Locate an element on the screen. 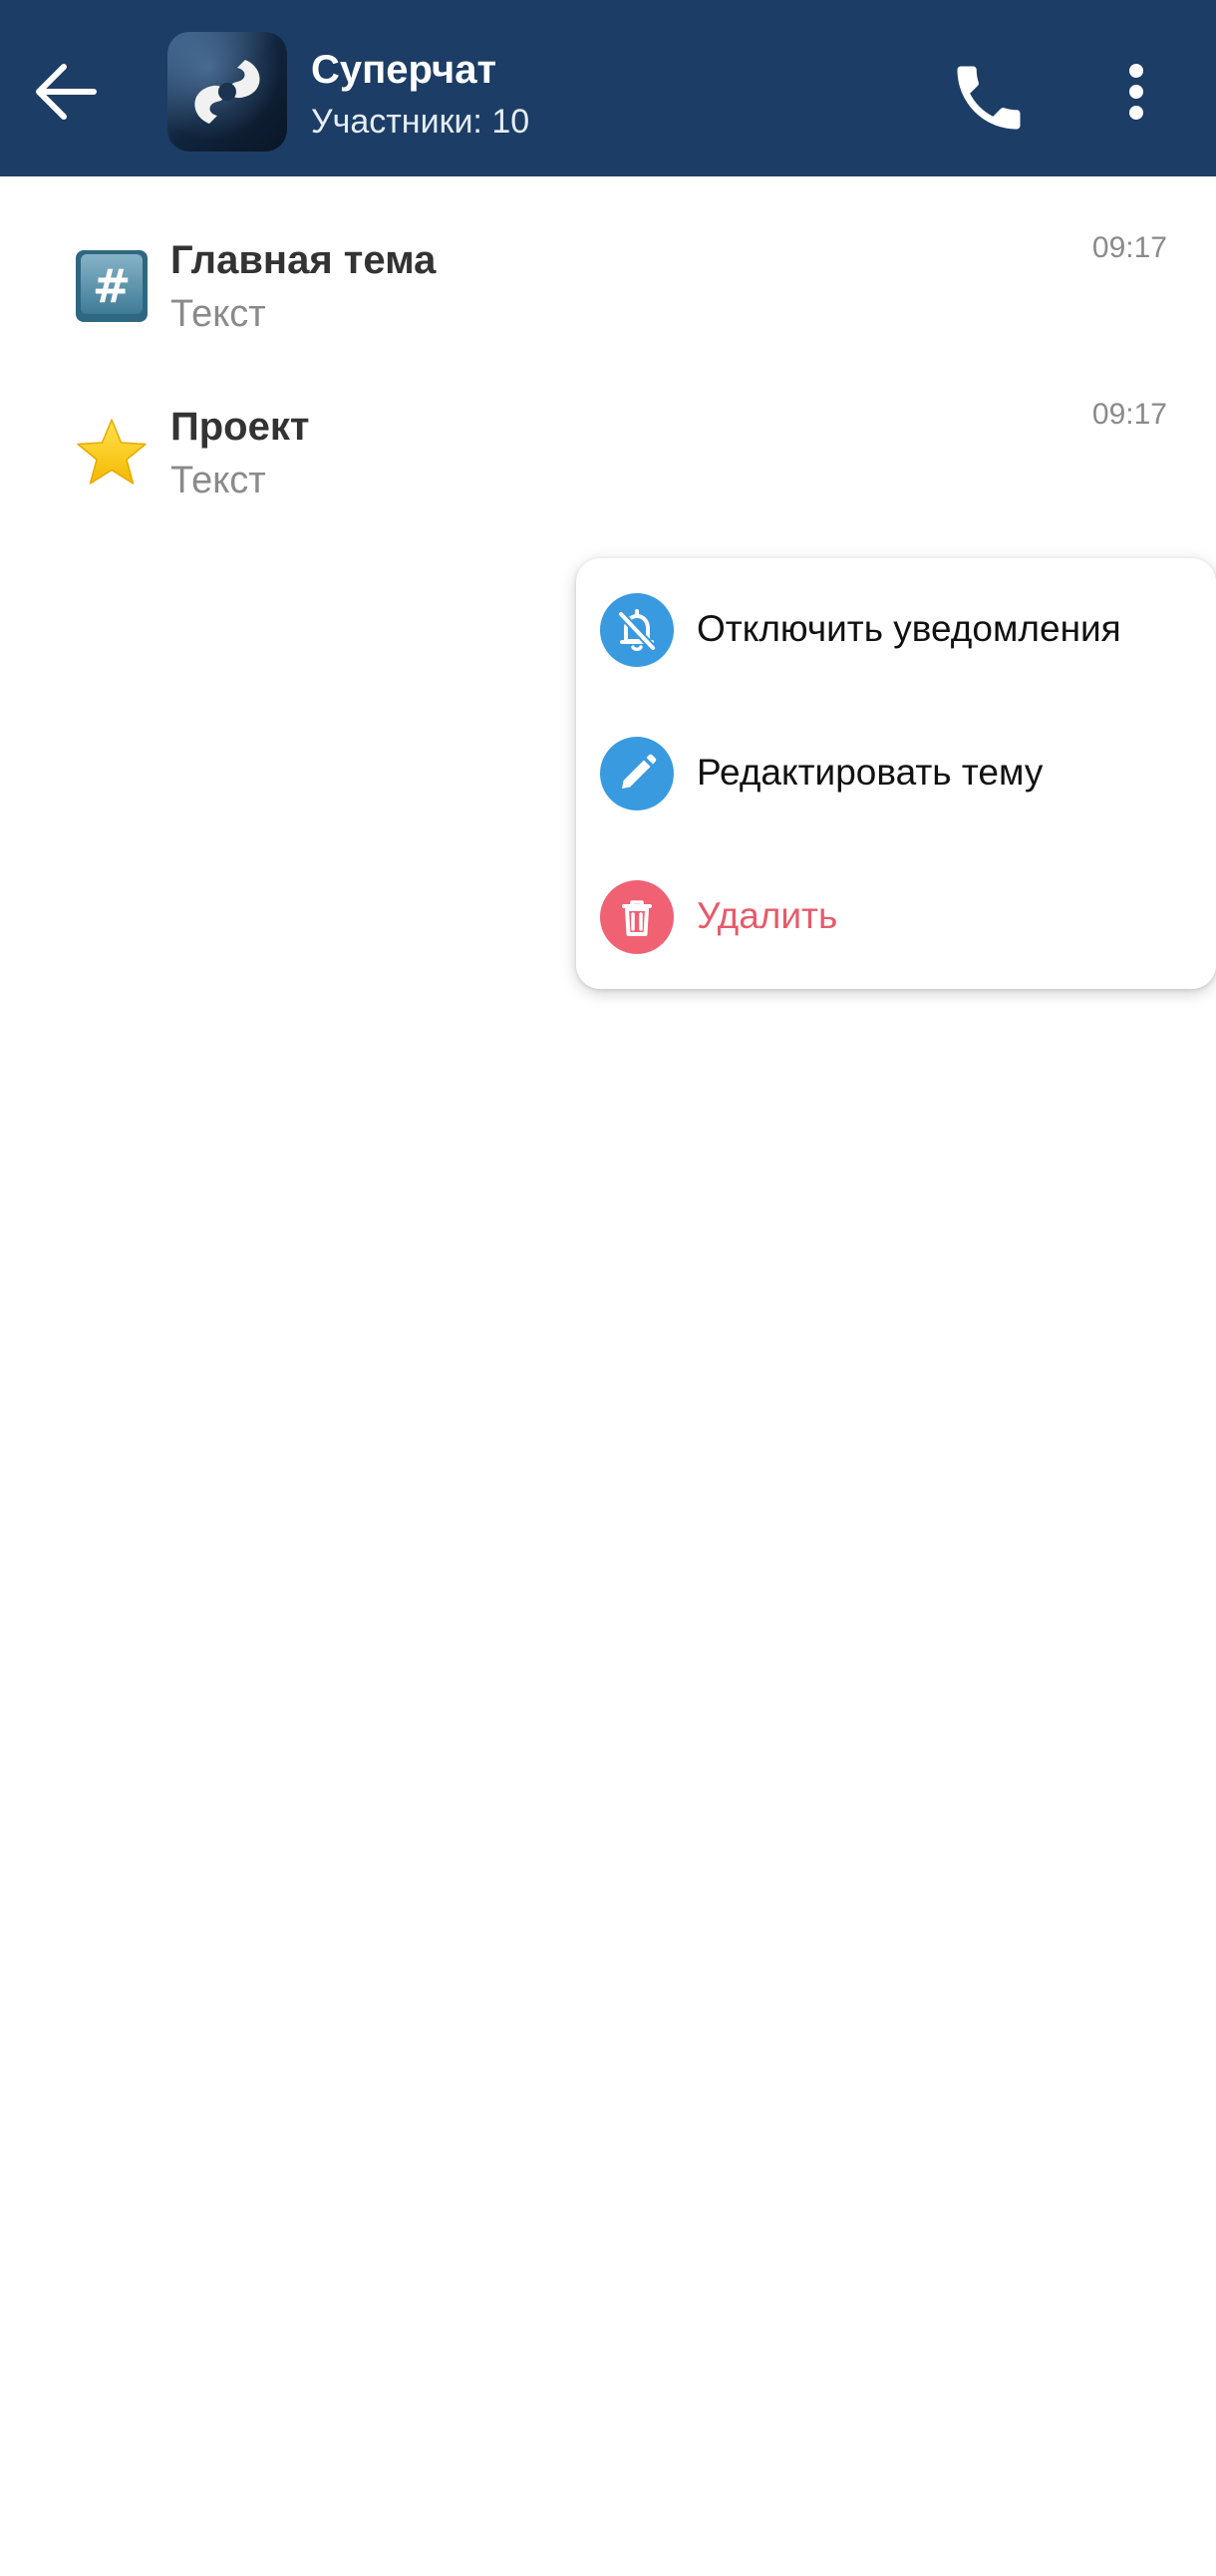 The height and width of the screenshot is (2576, 1216). menu-item-label: Удалить is located at coordinates (768, 915).